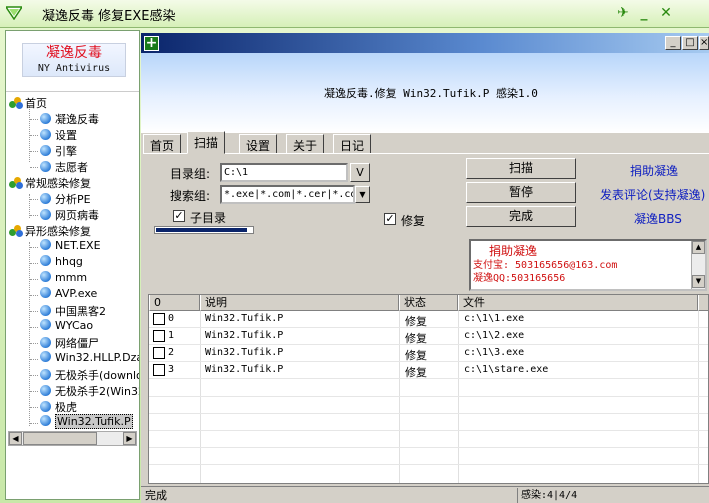 Image resolution: width=709 pixels, height=503 pixels. Describe the element at coordinates (190, 174) in the screenshot. I see `dir-label: 目录组:` at that location.